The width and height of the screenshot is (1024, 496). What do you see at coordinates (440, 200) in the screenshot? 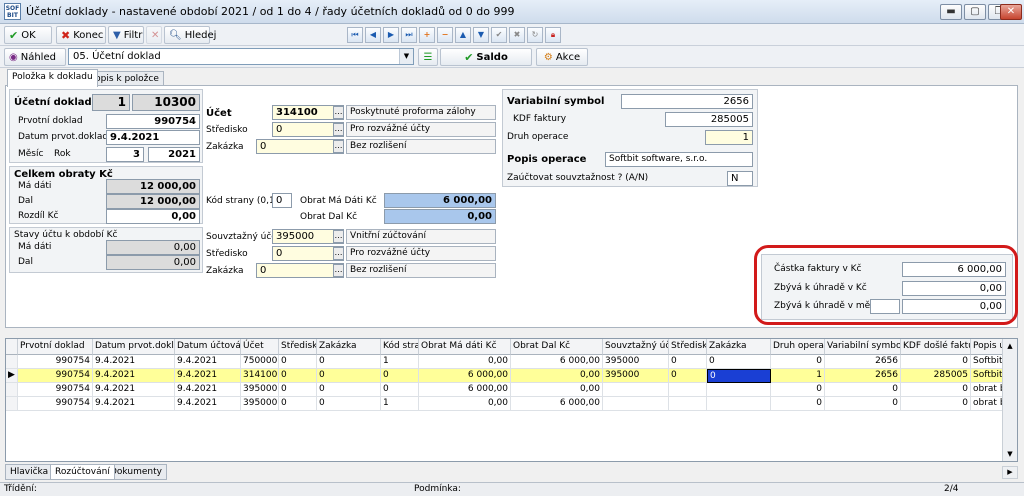
I see `obrat-ma-dati-field: 6 000,00` at bounding box center [440, 200].